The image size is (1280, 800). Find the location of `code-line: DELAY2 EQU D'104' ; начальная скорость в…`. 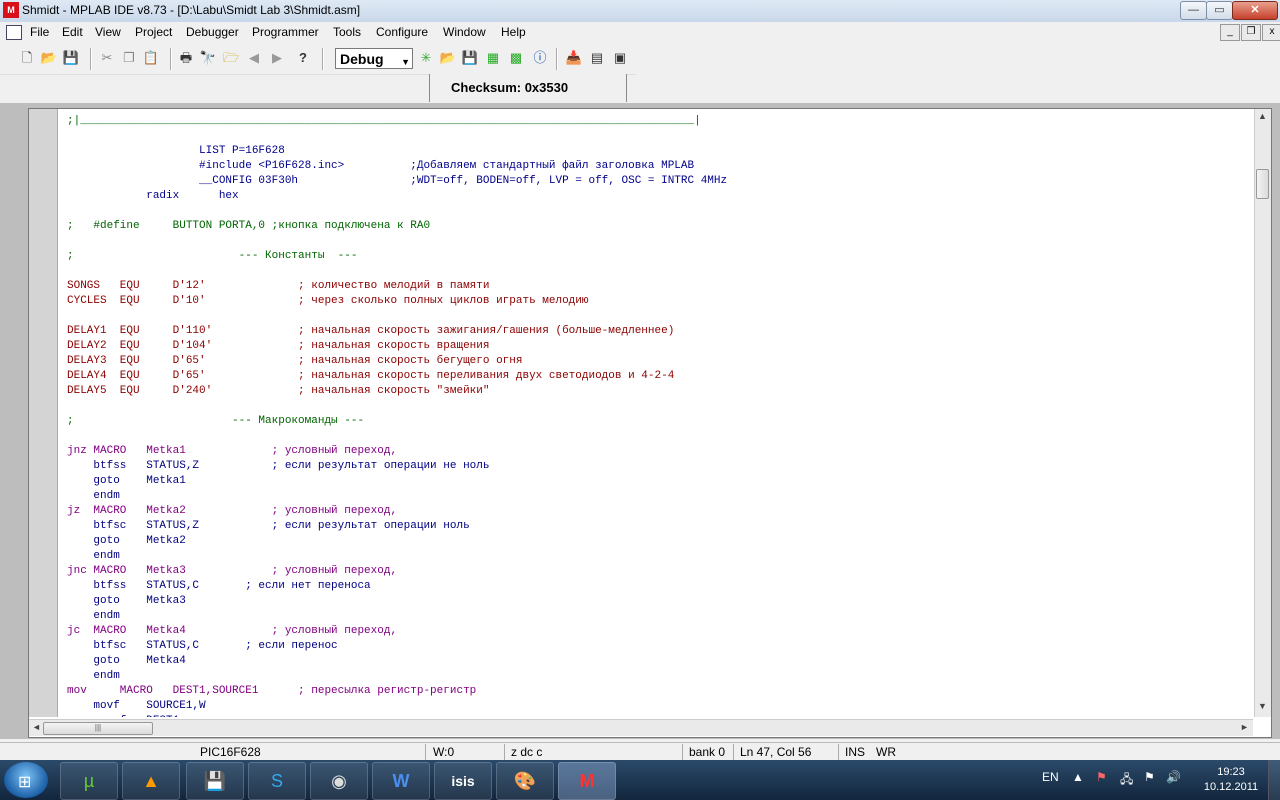

code-line: DELAY2 EQU D'104' ; начальная скорость в… is located at coordinates (278, 346).